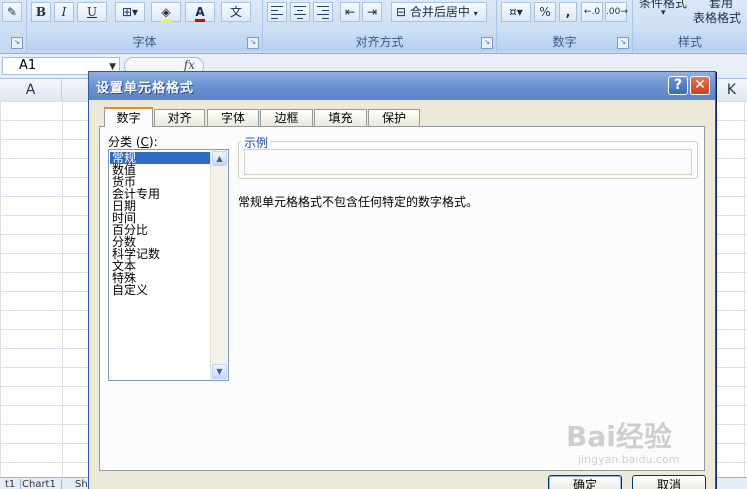 This screenshot has height=489, width=747. What do you see at coordinates (629, 459) in the screenshot?
I see `watermark-url: jingyan.baidu.com` at bounding box center [629, 459].